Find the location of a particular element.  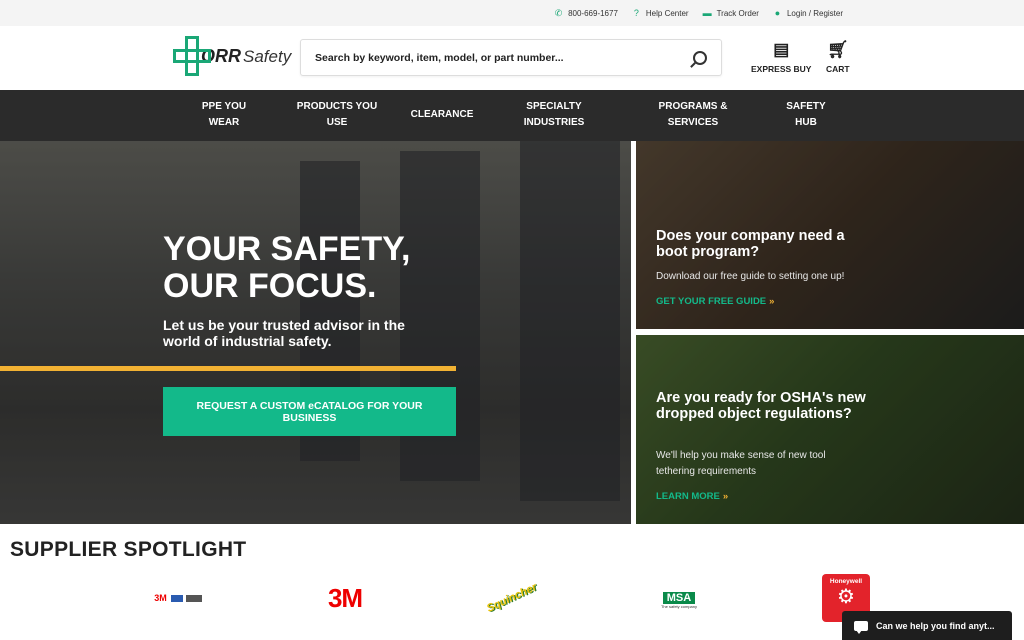

nav-ppe-line1: PPE YOU is located at coordinates (224, 106).